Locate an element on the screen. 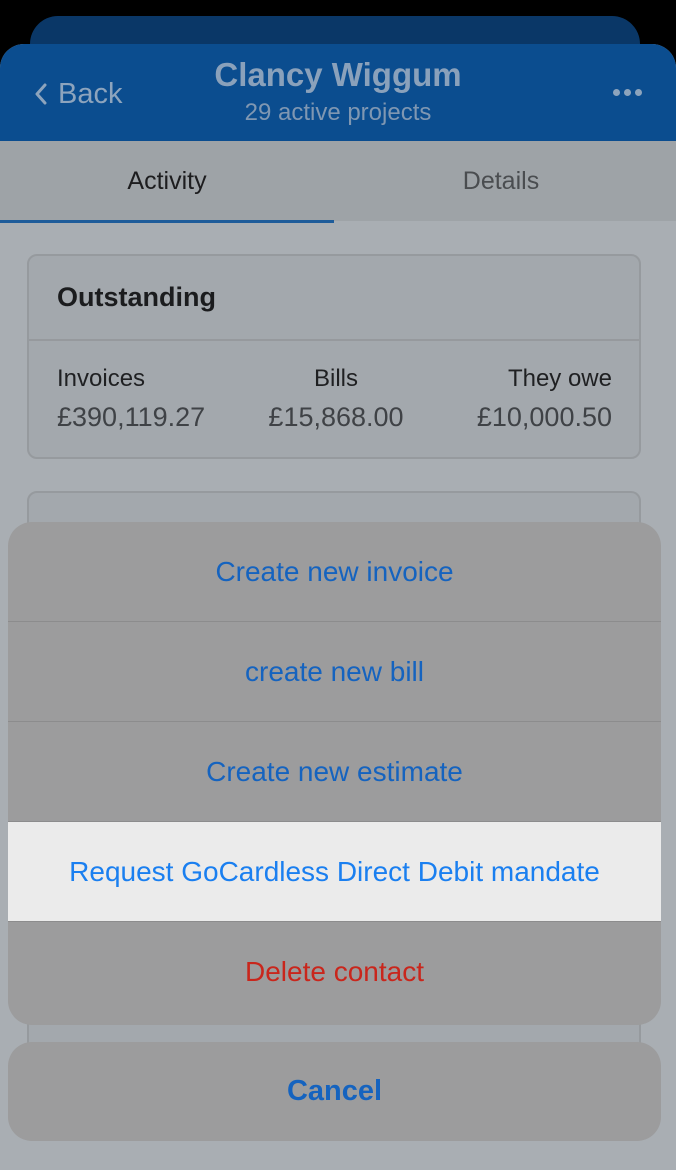 The image size is (676, 1170). active-tab-indicator is located at coordinates (167, 221).